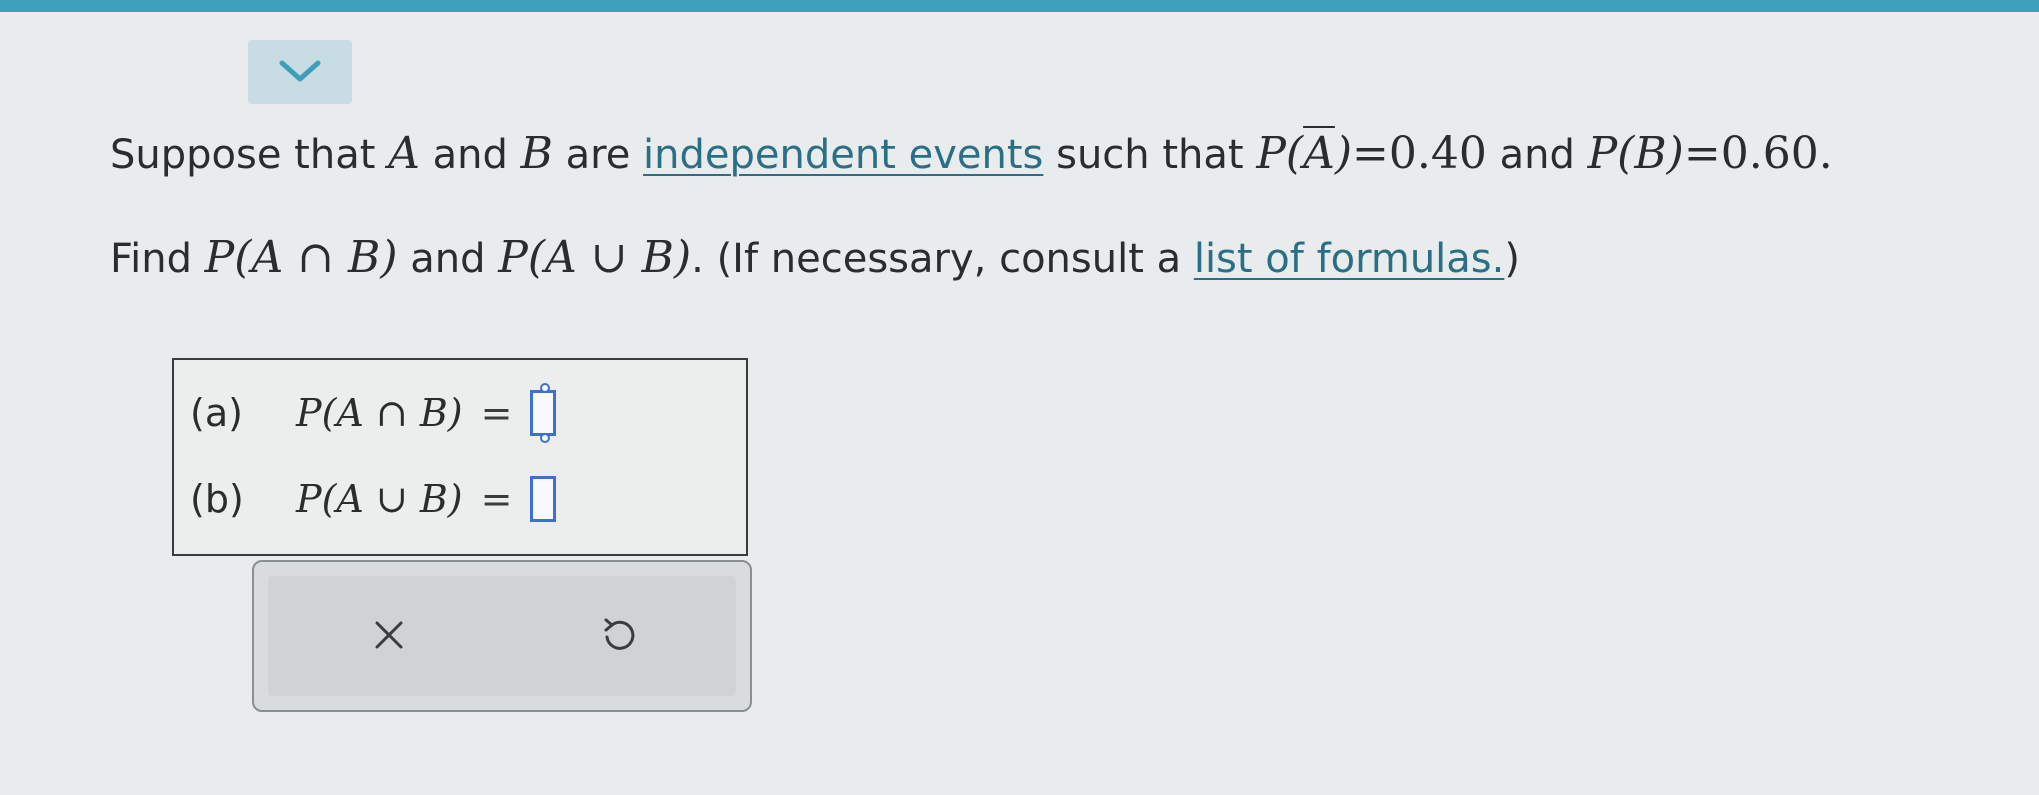 Image resolution: width=2039 pixels, height=795 pixels. Describe the element at coordinates (217, 499) in the screenshot. I see `part-b-label: (b)` at that location.